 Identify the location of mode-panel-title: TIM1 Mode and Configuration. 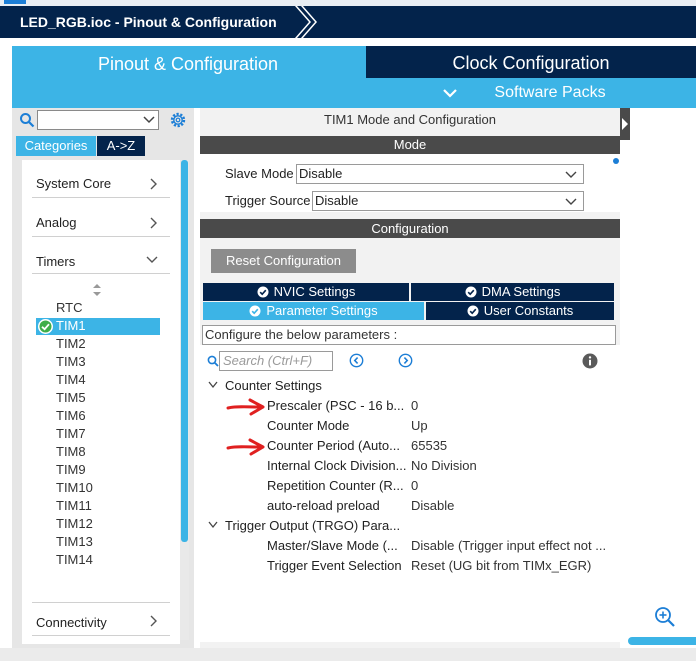
(410, 119).